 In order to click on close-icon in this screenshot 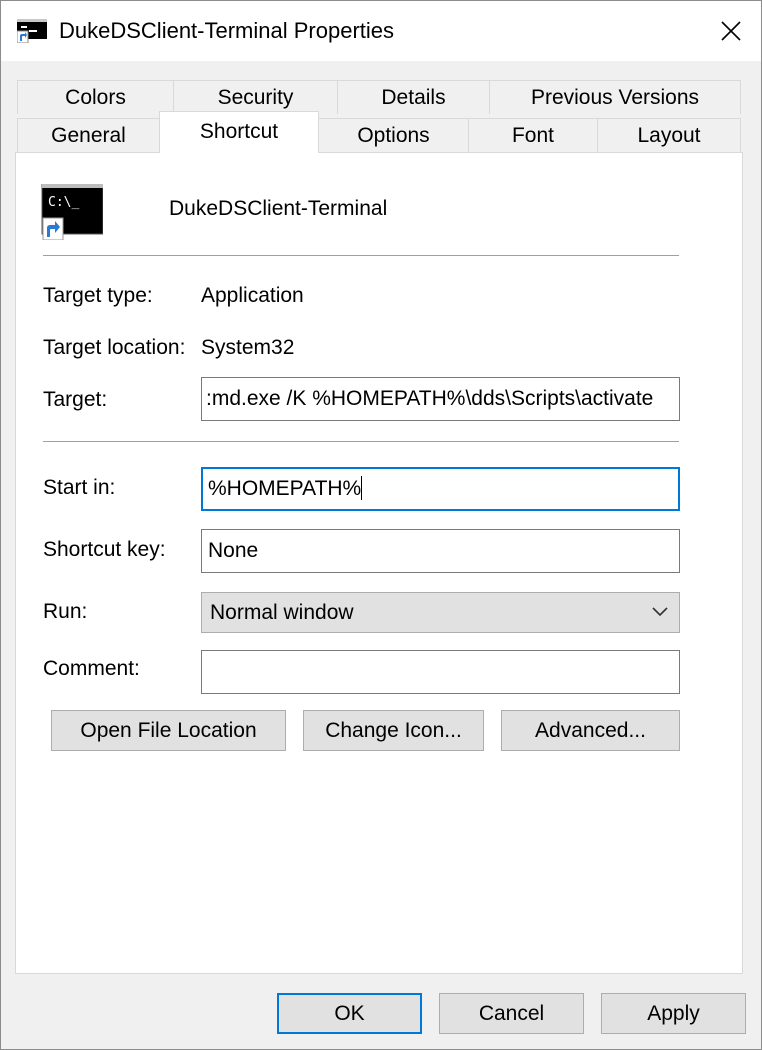, I will do `click(731, 31)`.